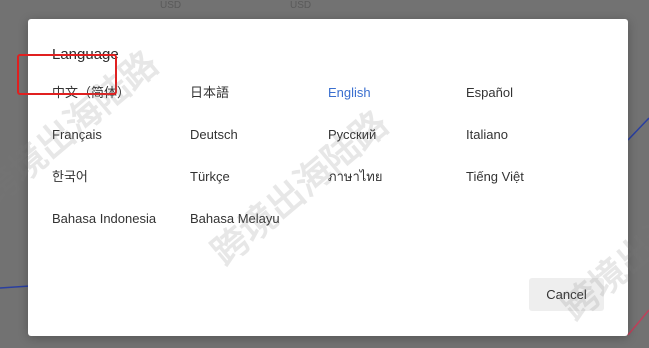  I want to click on language-option-es: Español, so click(489, 93).